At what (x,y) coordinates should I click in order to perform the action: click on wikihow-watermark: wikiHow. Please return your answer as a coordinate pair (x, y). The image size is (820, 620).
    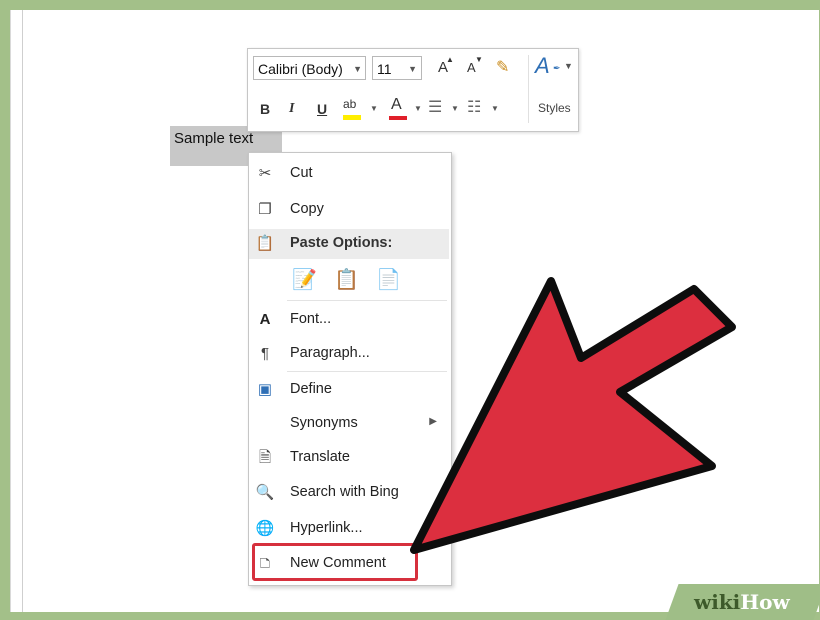
    Looking at the image, I should click on (742, 602).